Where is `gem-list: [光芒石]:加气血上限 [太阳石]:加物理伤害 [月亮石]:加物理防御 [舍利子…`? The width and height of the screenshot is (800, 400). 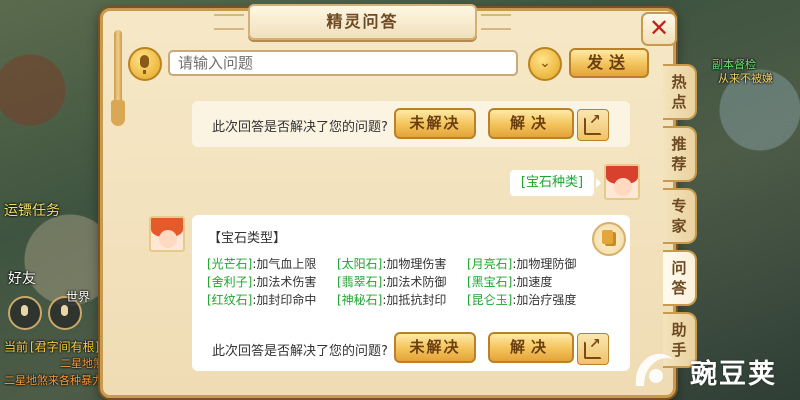
gem-list: [光芒石]:加气血上限 [太阳石]:加物理伤害 [月亮石]:加物理防御 [舍利子… is located at coordinates (407, 282).